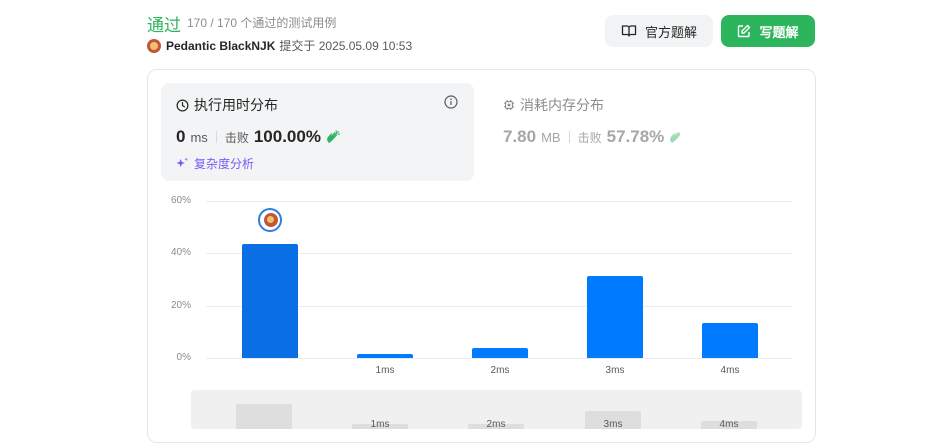 The image size is (928, 448). Describe the element at coordinates (182, 162) in the screenshot. I see `sparkle-icon` at that location.